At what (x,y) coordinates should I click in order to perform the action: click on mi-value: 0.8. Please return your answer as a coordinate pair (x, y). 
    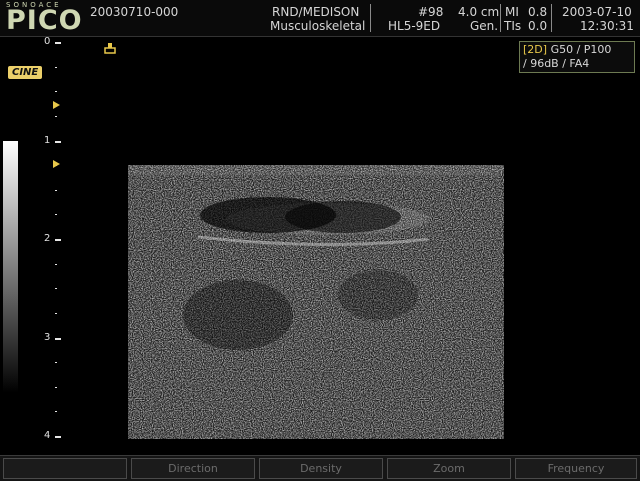
    Looking at the image, I should click on (538, 12).